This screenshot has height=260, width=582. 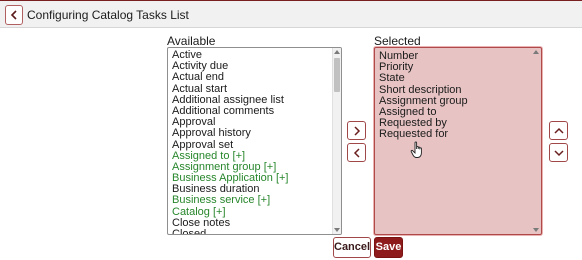 I want to click on back-button, so click(x=14, y=15).